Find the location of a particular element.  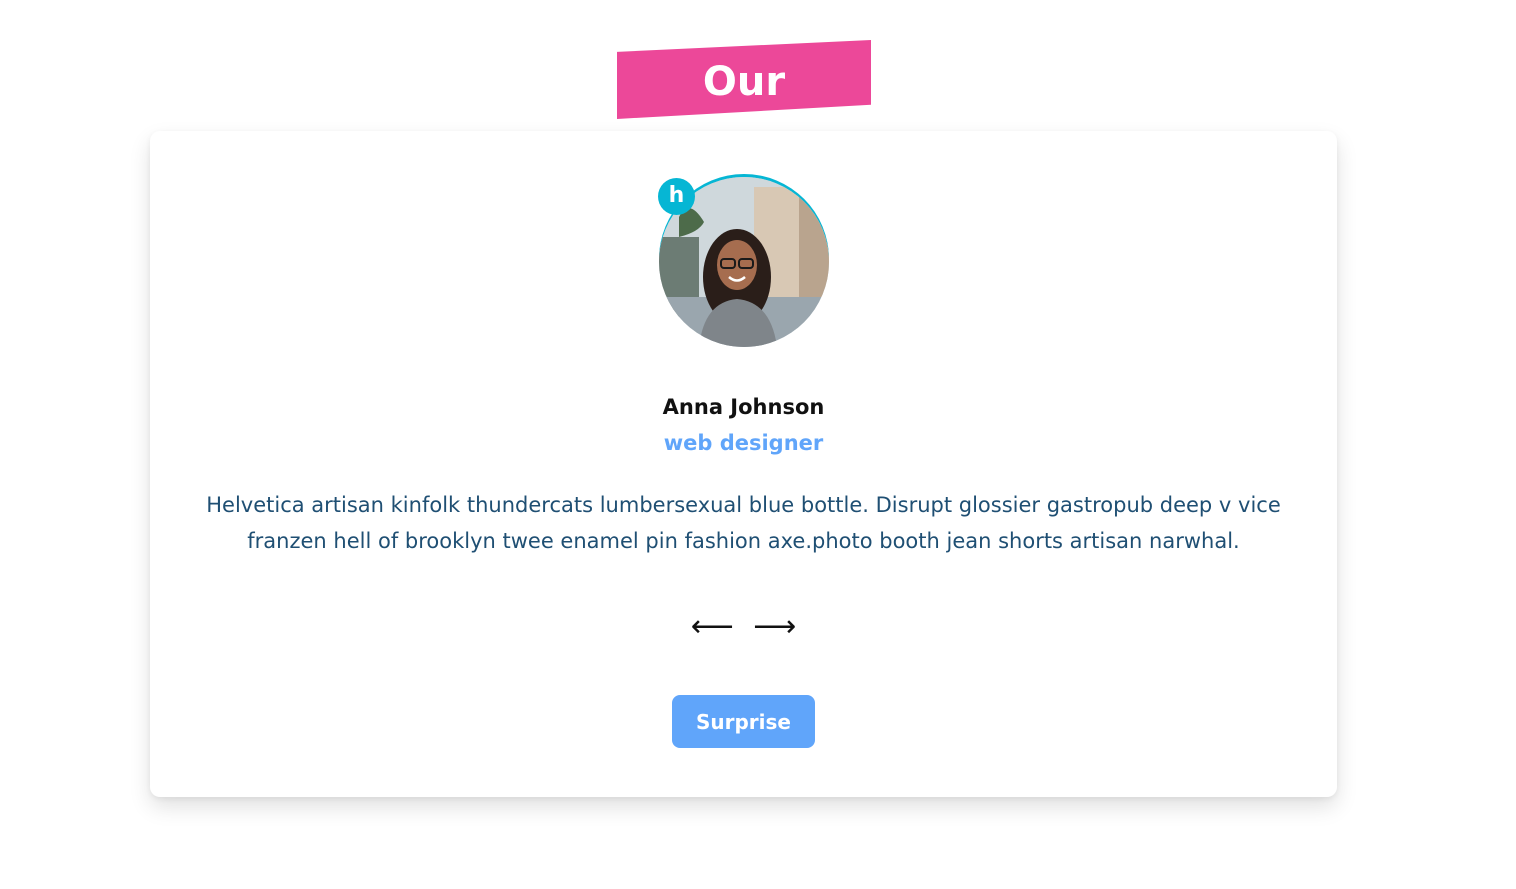

page-title: Our Review is located at coordinates (744, 124).